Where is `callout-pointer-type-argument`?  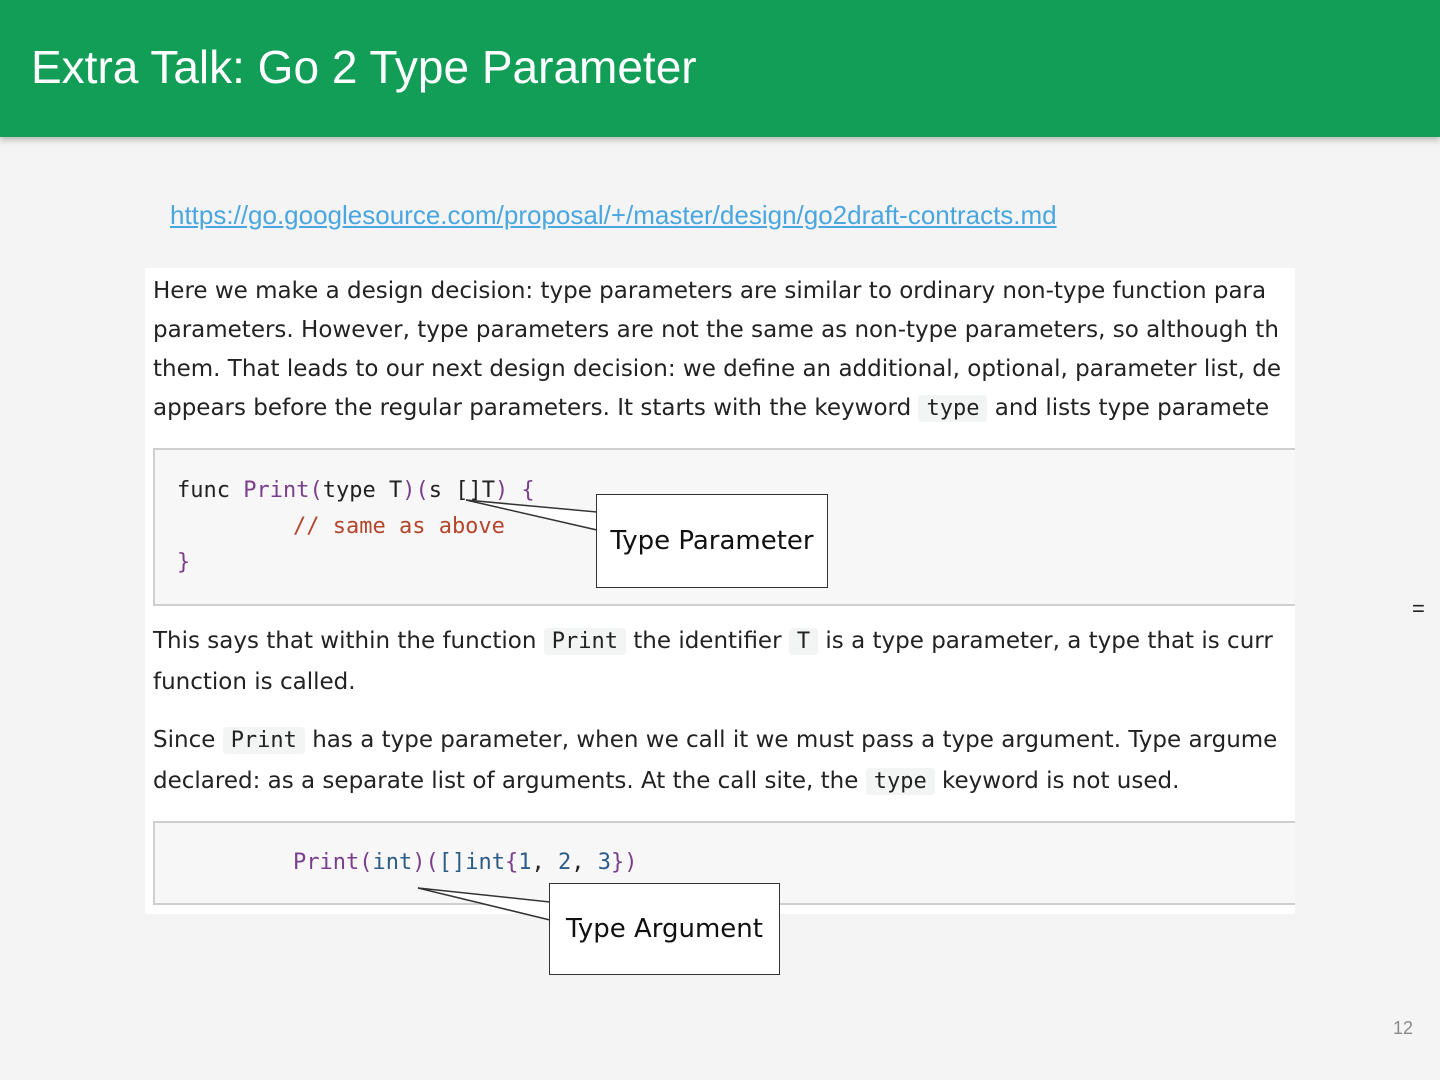
callout-pointer-type-argument is located at coordinates (484, 904).